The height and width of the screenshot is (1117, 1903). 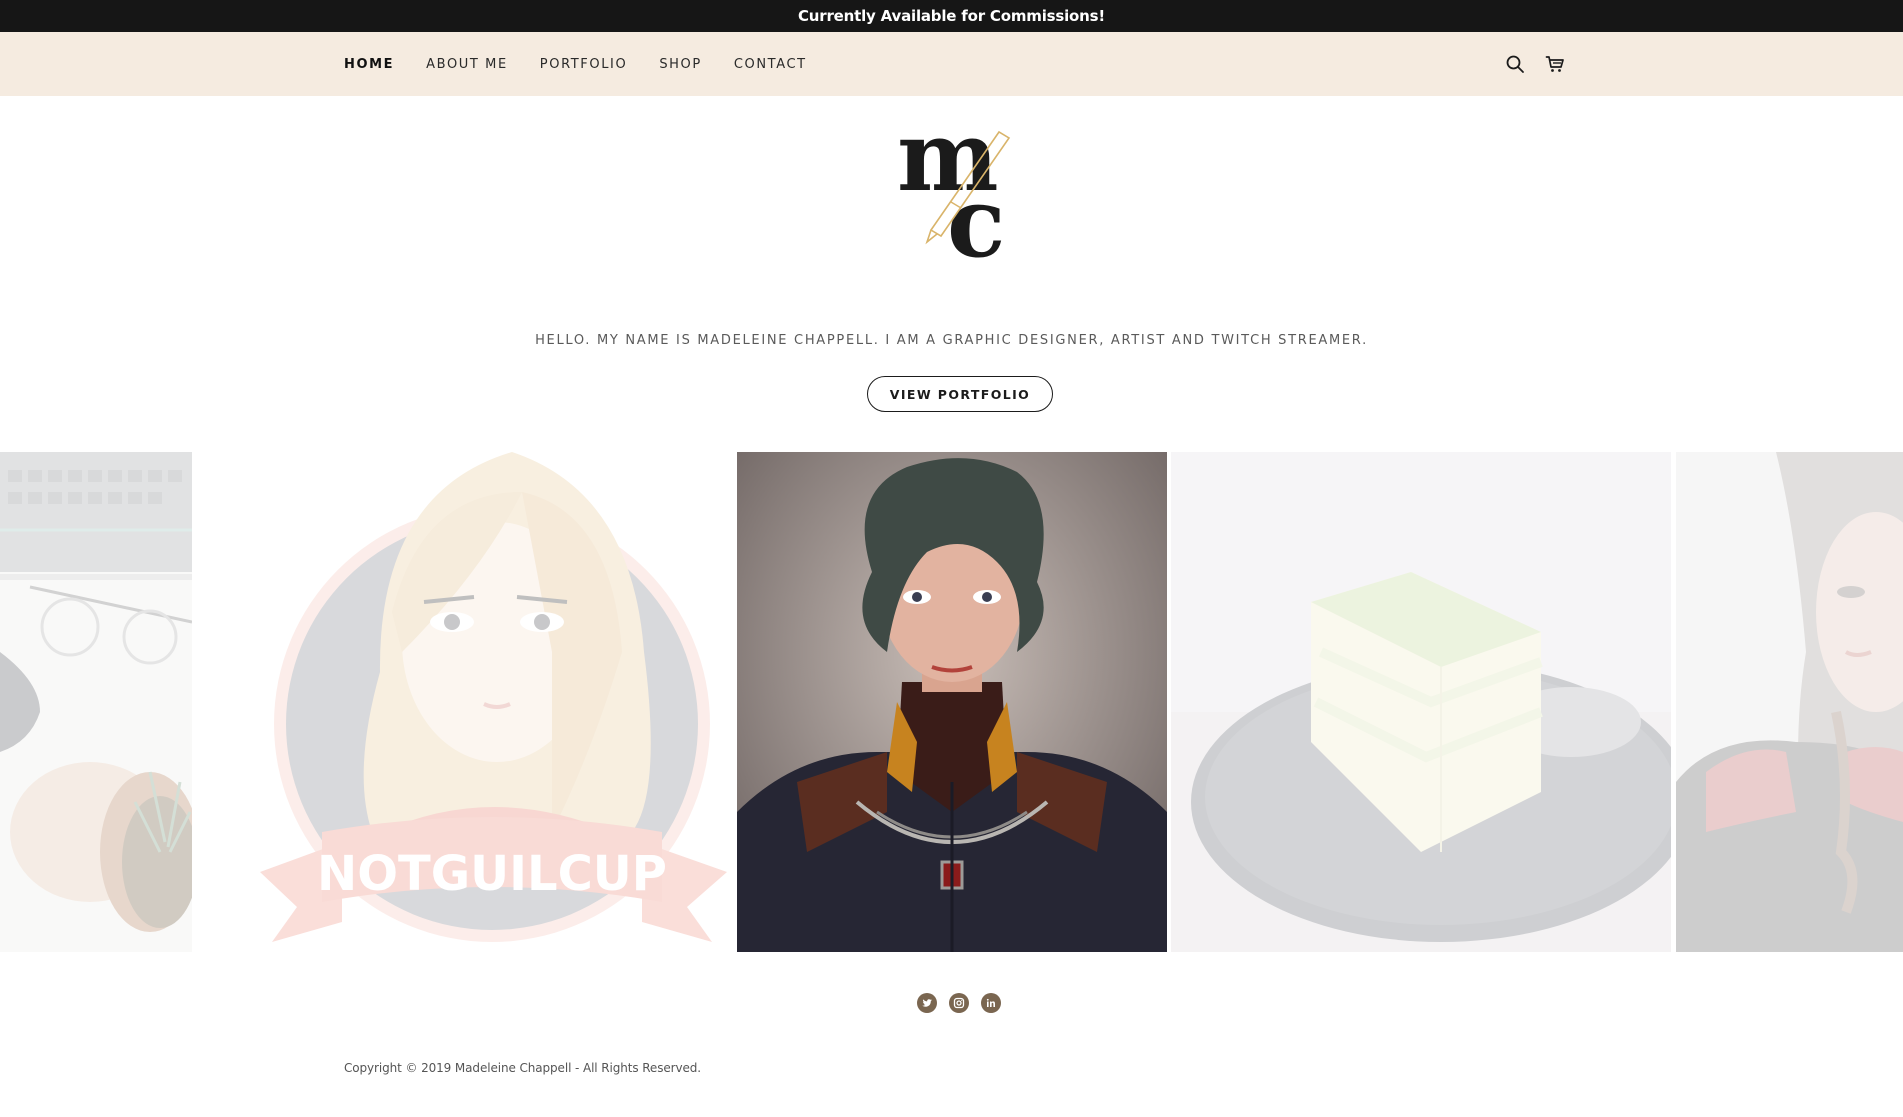 I want to click on linkedin-icon, so click(x=991, y=1003).